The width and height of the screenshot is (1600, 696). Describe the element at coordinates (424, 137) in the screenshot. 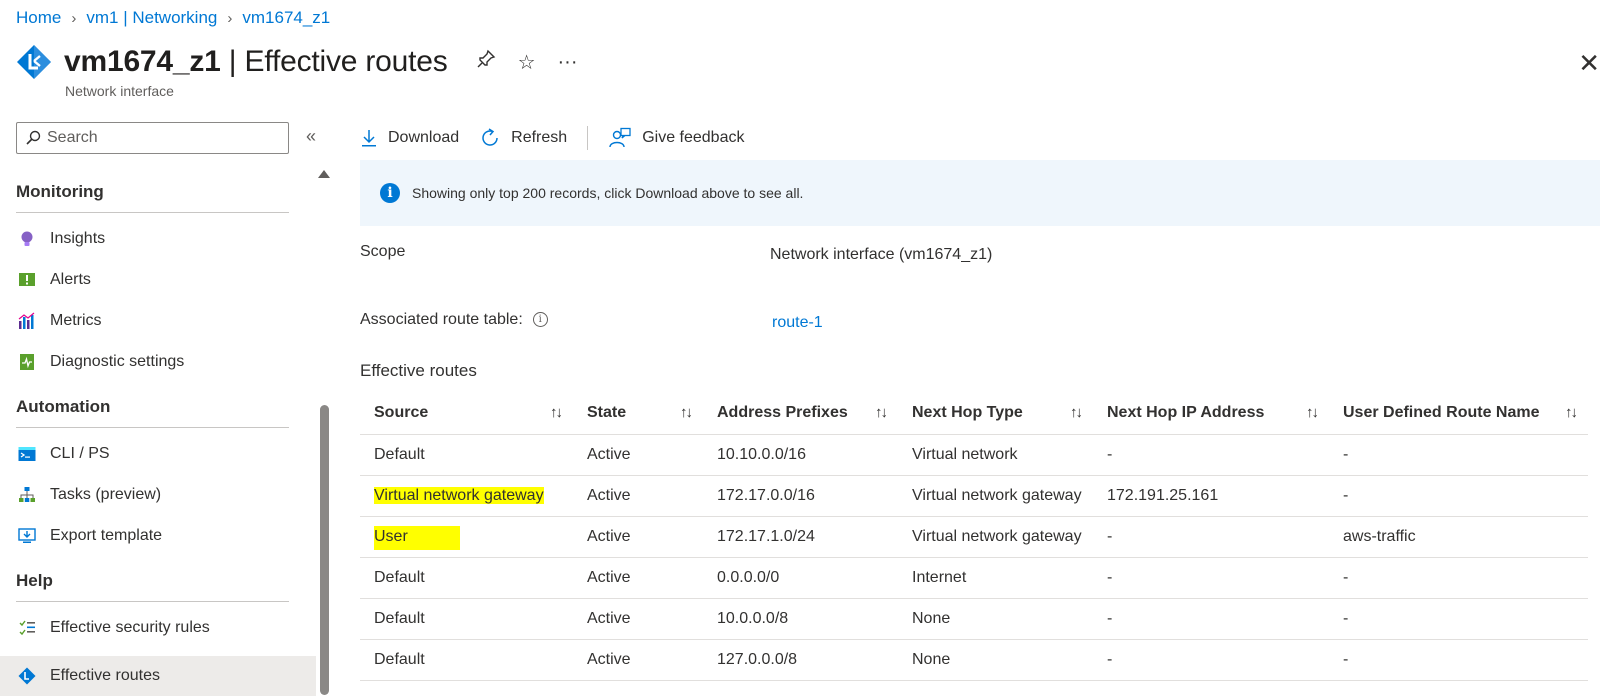

I see `download-label: Download` at that location.